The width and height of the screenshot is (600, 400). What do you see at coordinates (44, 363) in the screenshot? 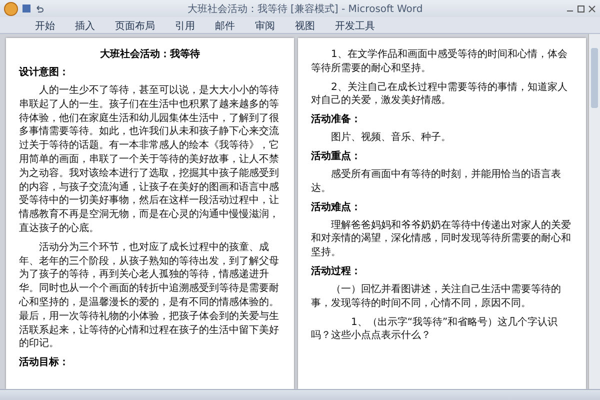
I see `section-heading: 活动目标：` at bounding box center [44, 363].